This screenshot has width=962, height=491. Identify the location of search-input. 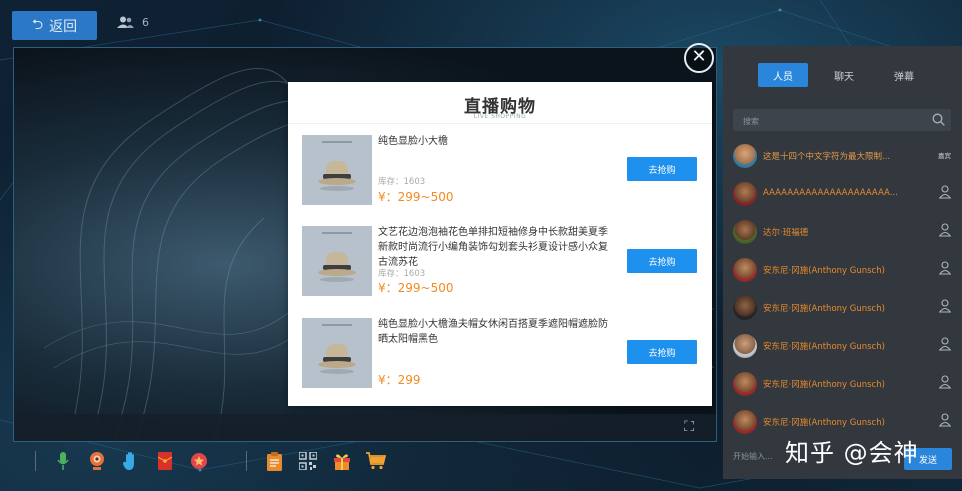
(833, 121).